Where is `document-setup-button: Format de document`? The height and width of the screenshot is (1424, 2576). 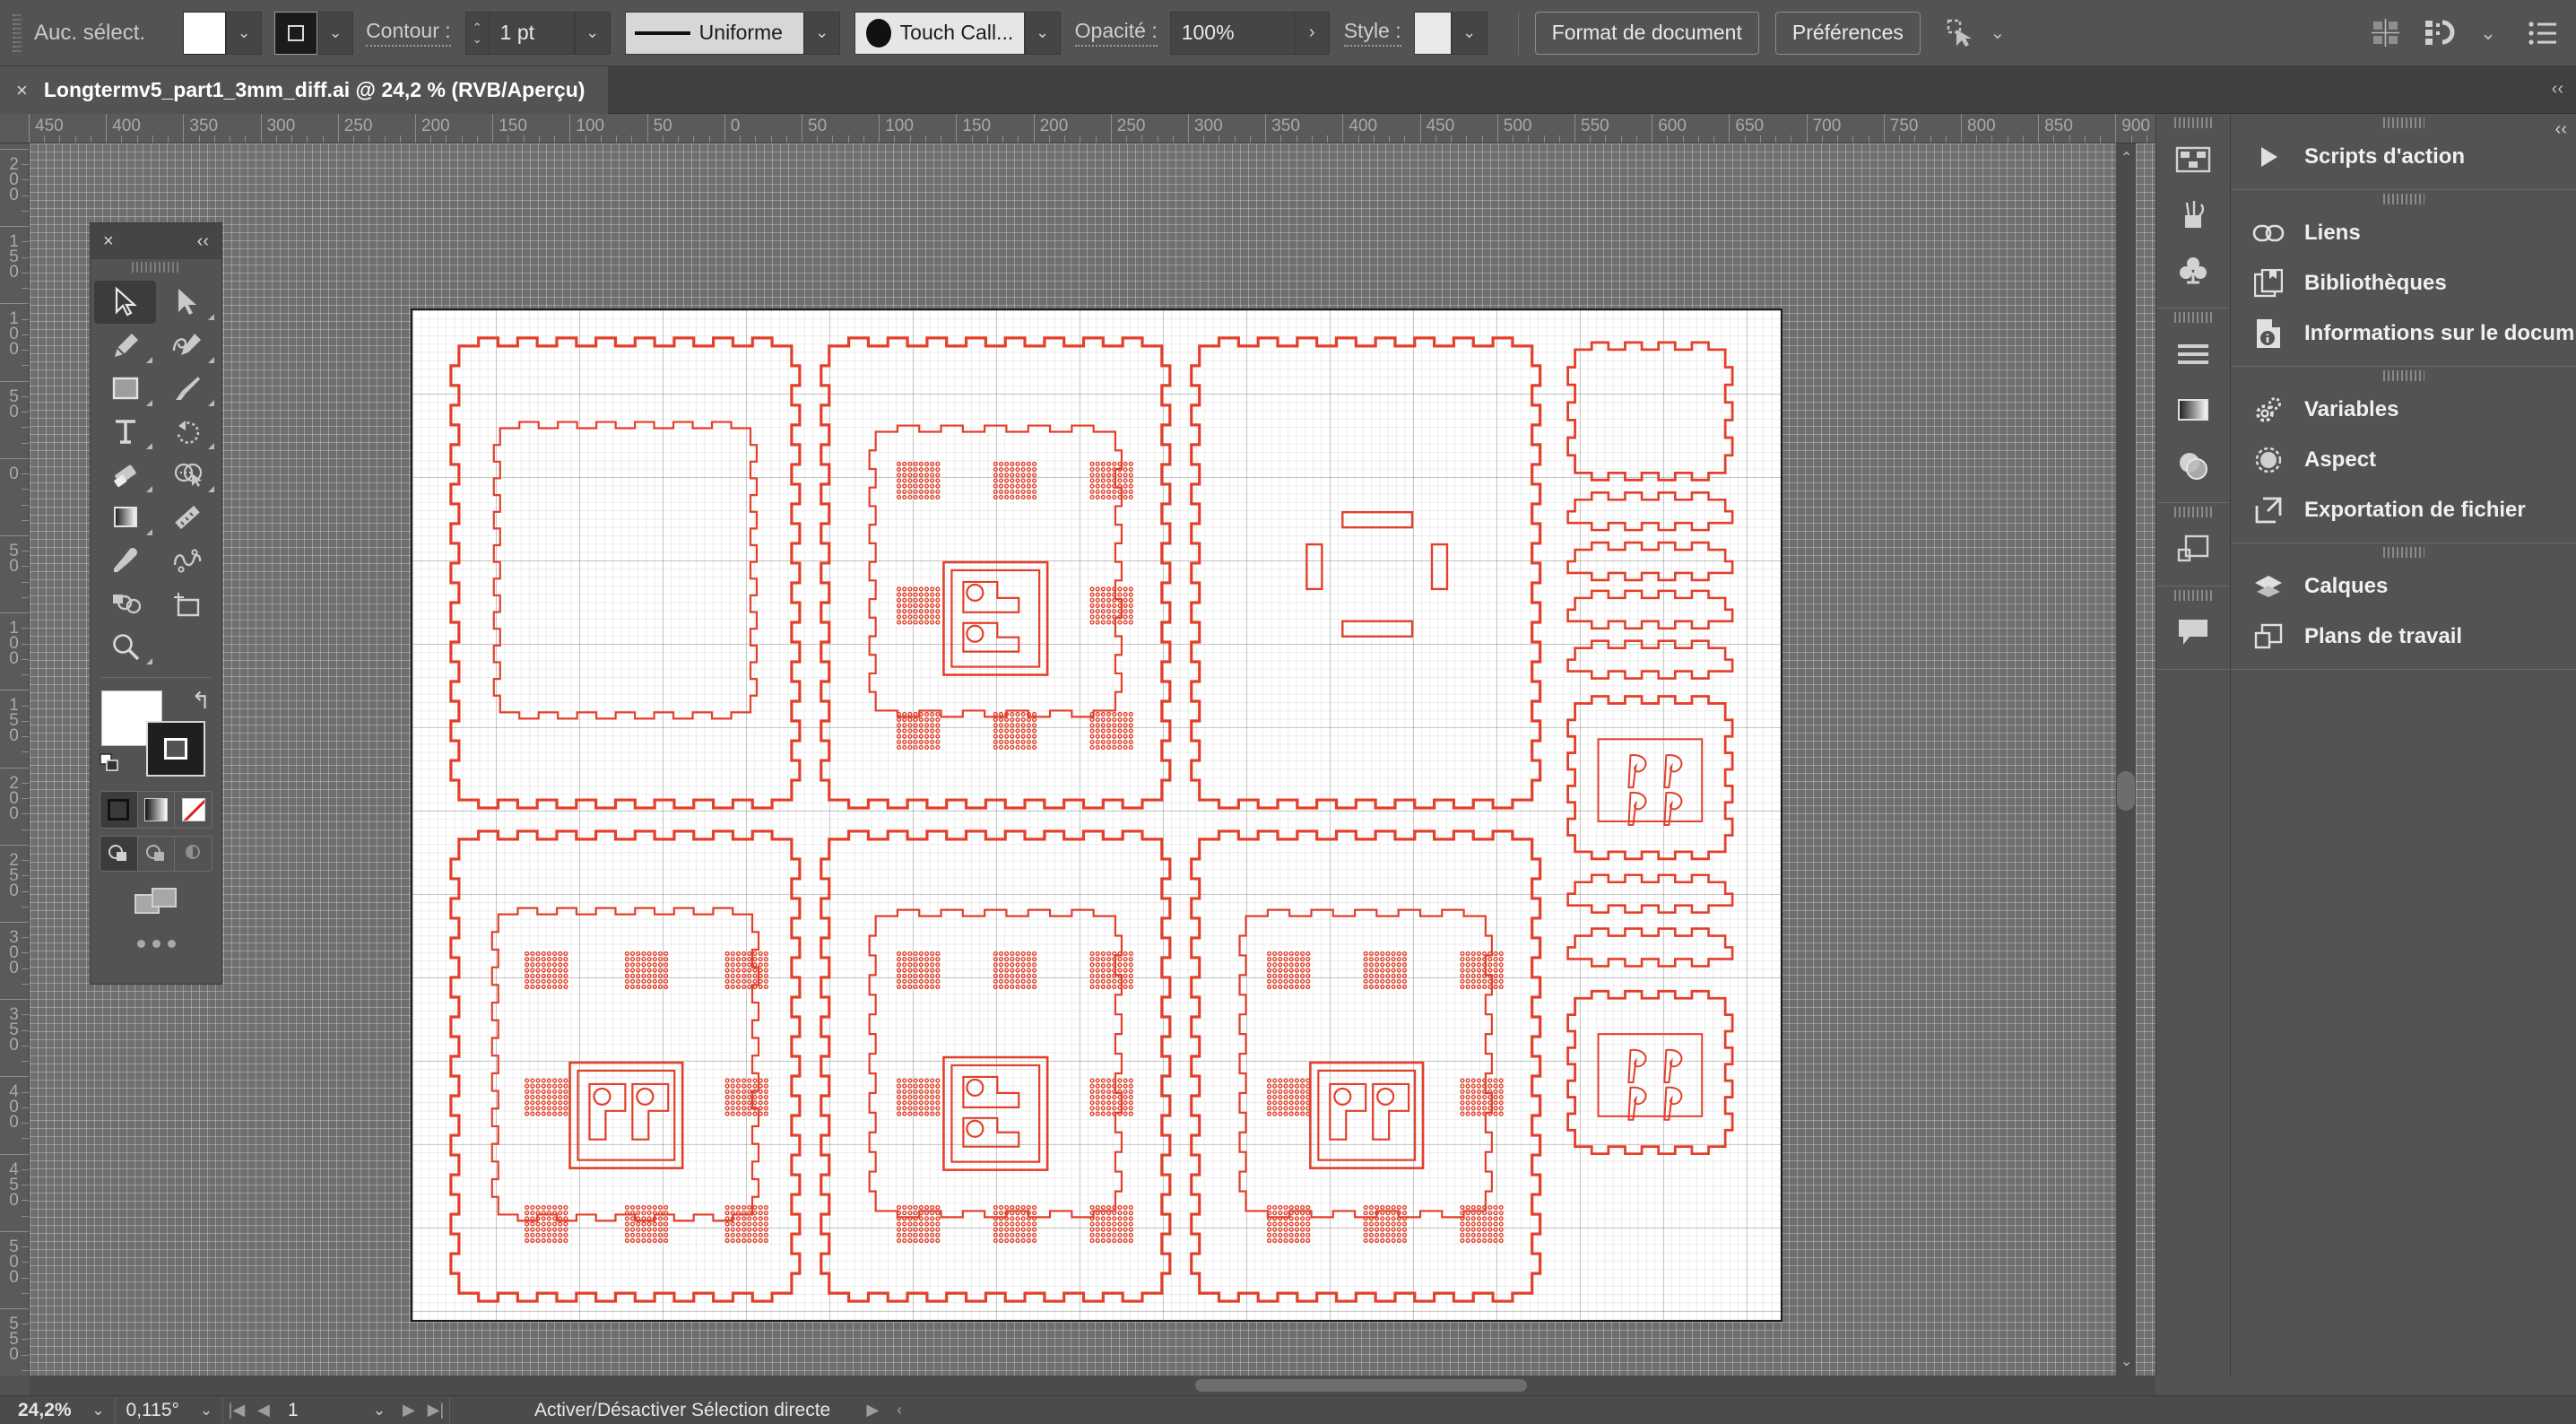
document-setup-button: Format de document is located at coordinates (1646, 33).